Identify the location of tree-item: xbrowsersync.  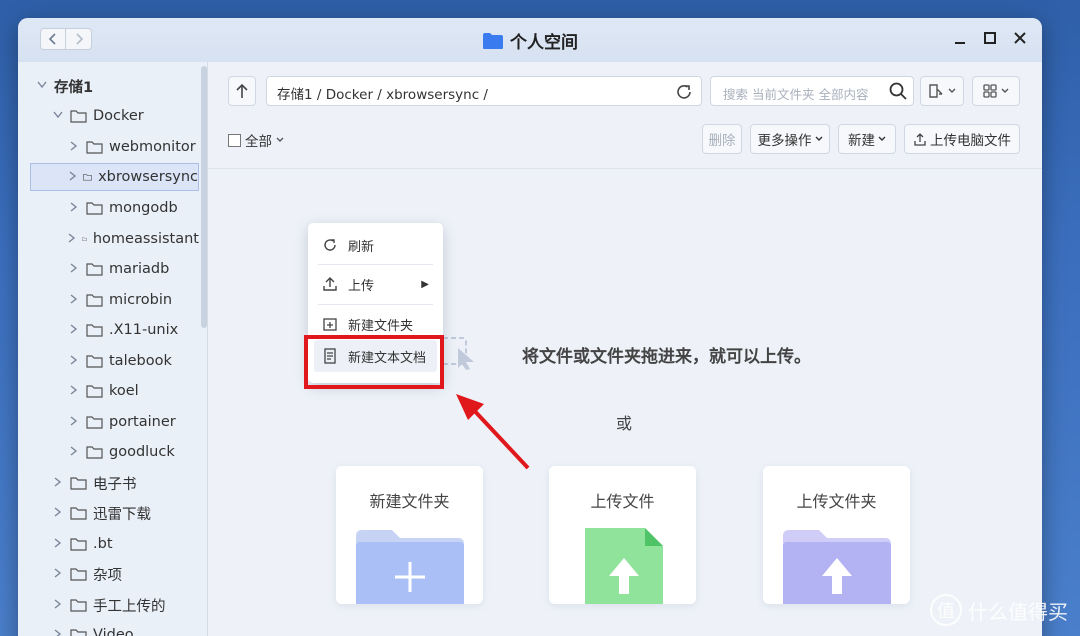
(114, 177).